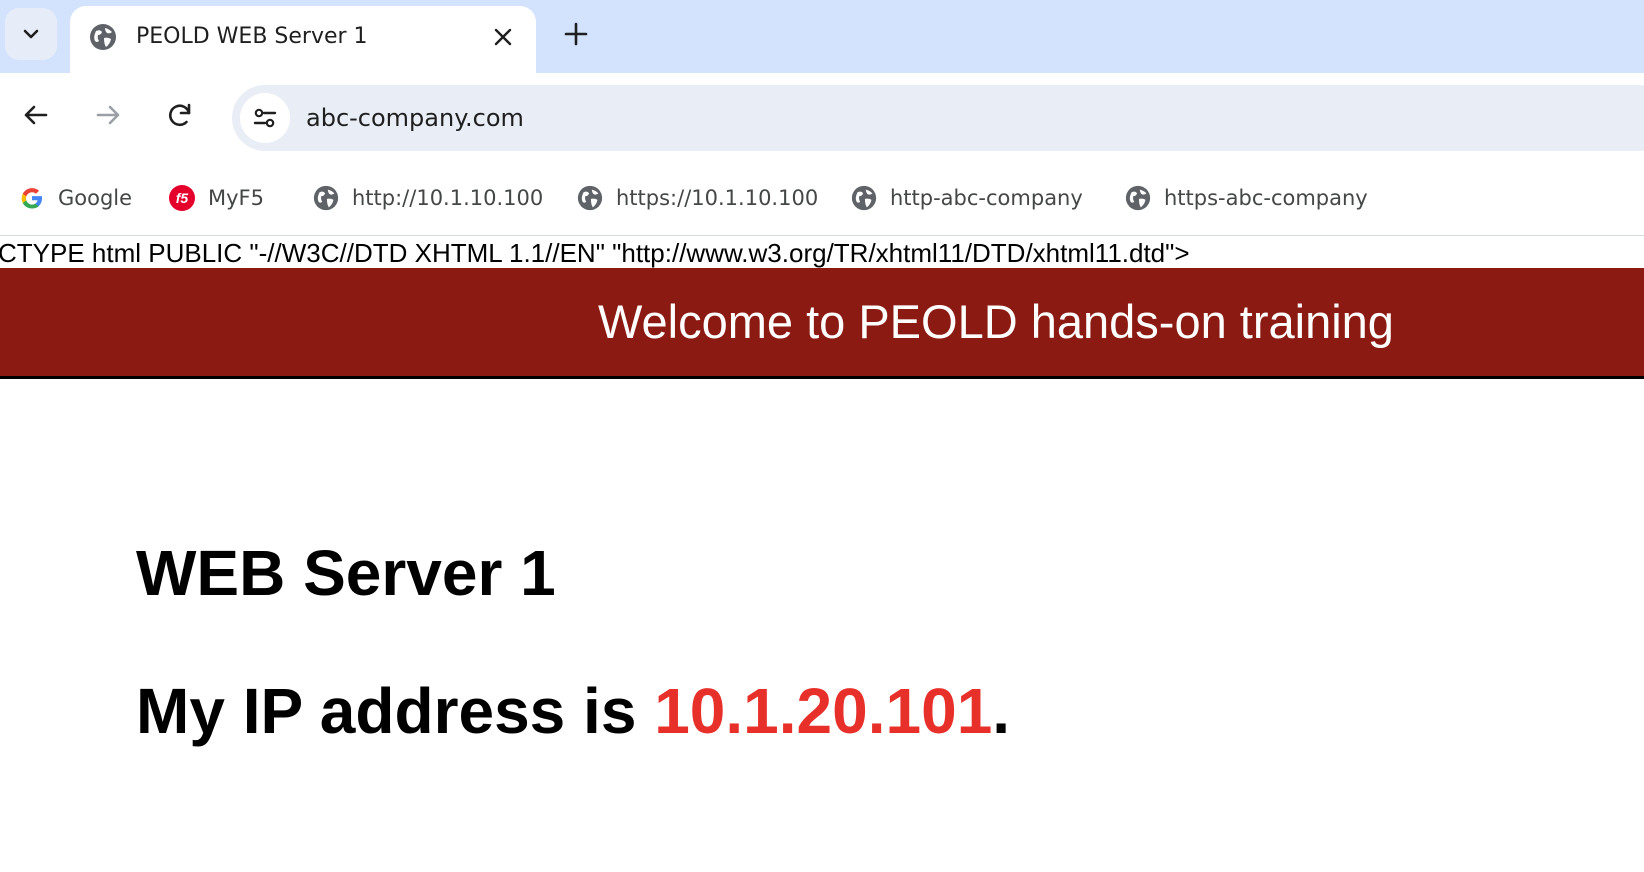  What do you see at coordinates (252, 36) in the screenshot?
I see `tab-title: PEOLD WEB Server 1` at bounding box center [252, 36].